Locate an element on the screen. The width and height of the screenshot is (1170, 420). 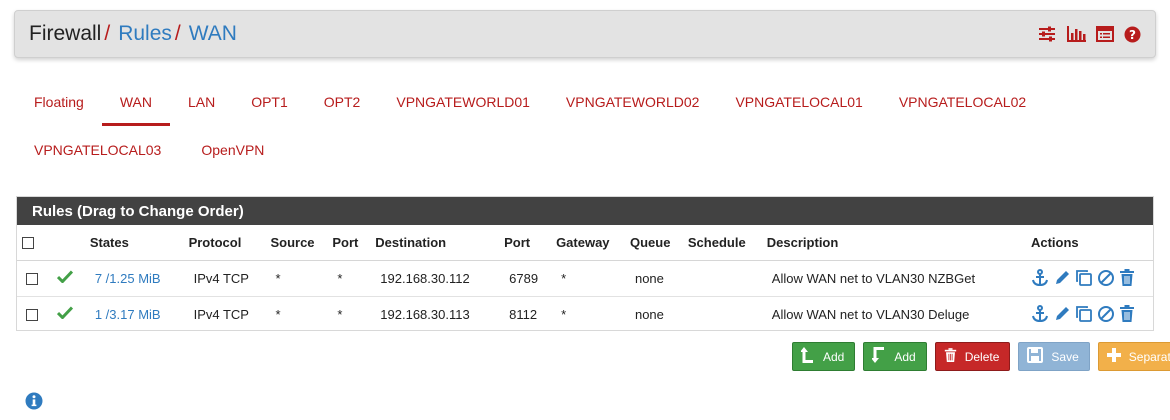
tab-opt2: OPT2 is located at coordinates (342, 102).